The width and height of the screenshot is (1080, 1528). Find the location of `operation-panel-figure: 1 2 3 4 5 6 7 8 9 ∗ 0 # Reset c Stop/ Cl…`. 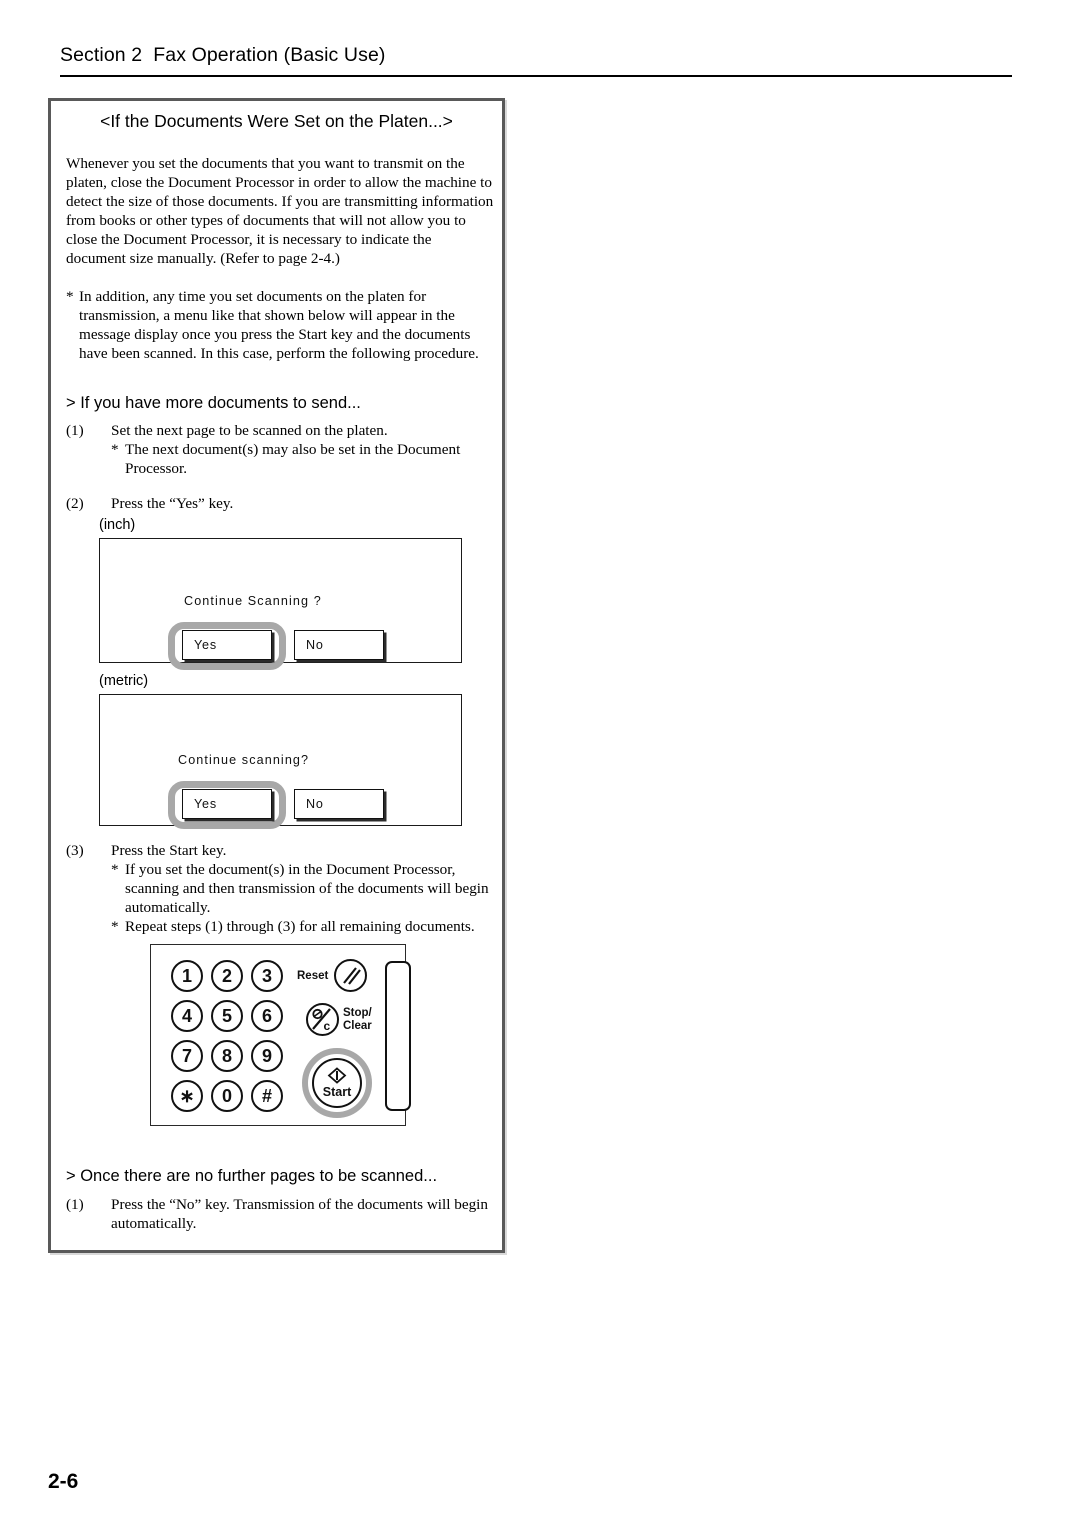

operation-panel-figure: 1 2 3 4 5 6 7 8 9 ∗ 0 # Reset c Stop/ Cl… is located at coordinates (280, 1035).